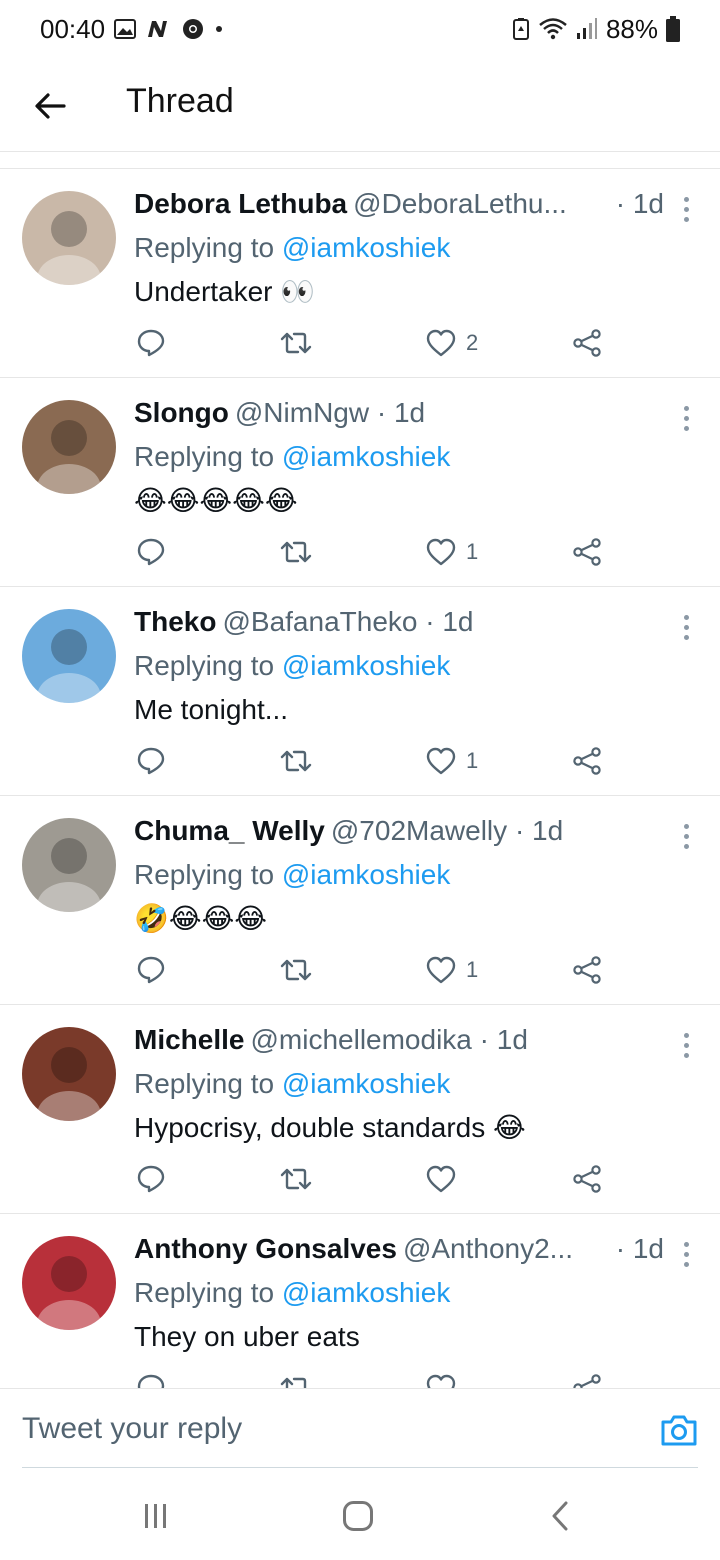  Describe the element at coordinates (169, 29) in the screenshot. I see `status-notification-icons` at that location.